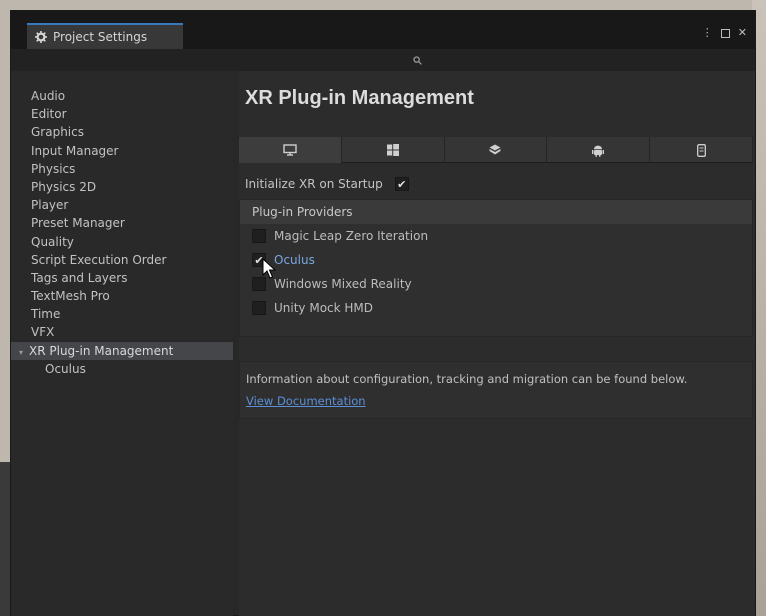 Image resolution: width=766 pixels, height=616 pixels. I want to click on initialize-xr-checkbox: ✔, so click(401, 184).